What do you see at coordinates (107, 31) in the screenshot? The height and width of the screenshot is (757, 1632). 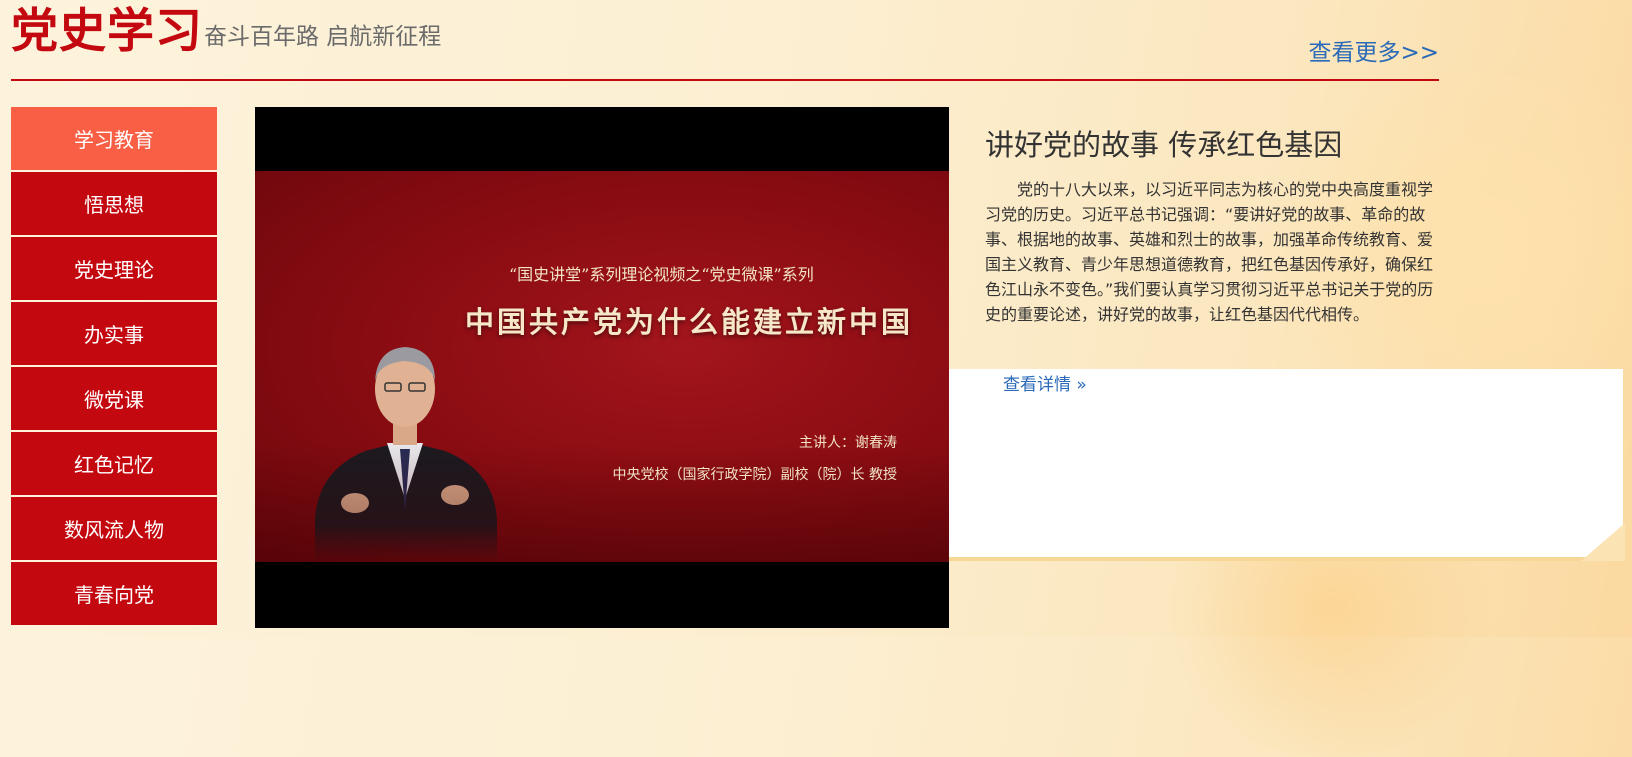 I see `section-title: 党史学习` at bounding box center [107, 31].